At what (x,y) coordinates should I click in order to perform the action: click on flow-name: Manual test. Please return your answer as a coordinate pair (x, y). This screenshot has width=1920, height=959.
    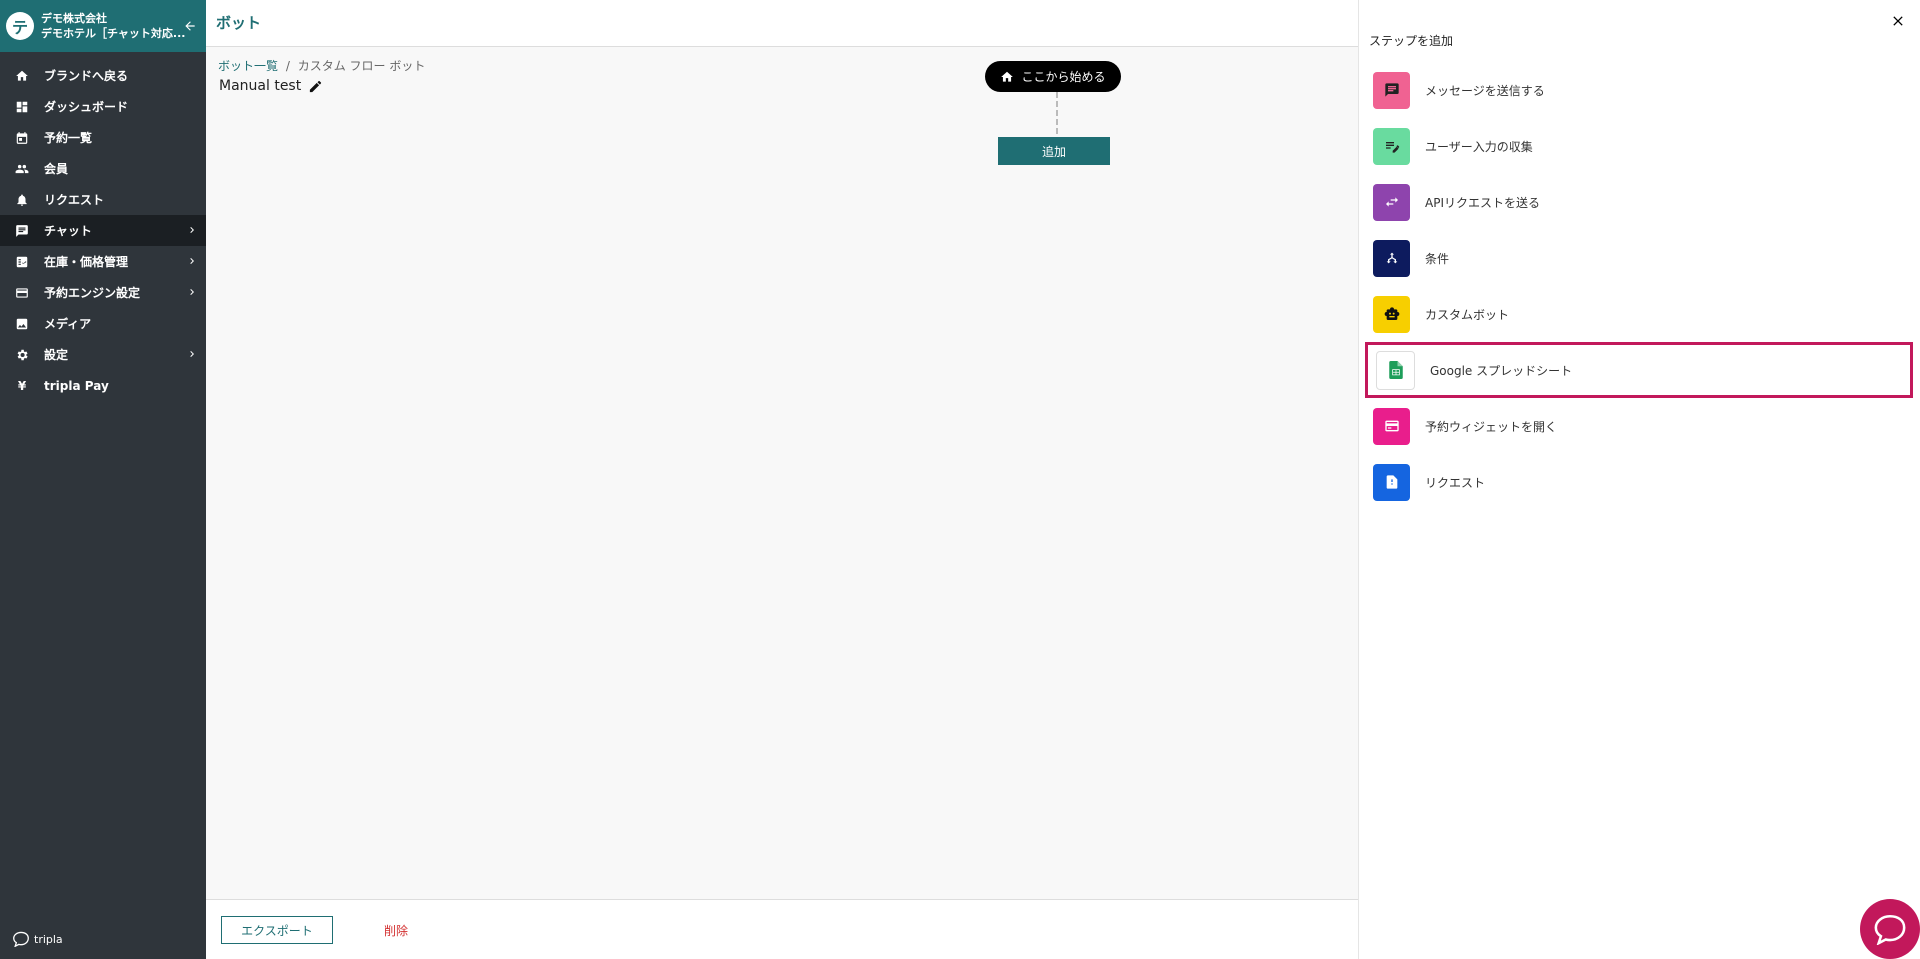
    Looking at the image, I should click on (271, 86).